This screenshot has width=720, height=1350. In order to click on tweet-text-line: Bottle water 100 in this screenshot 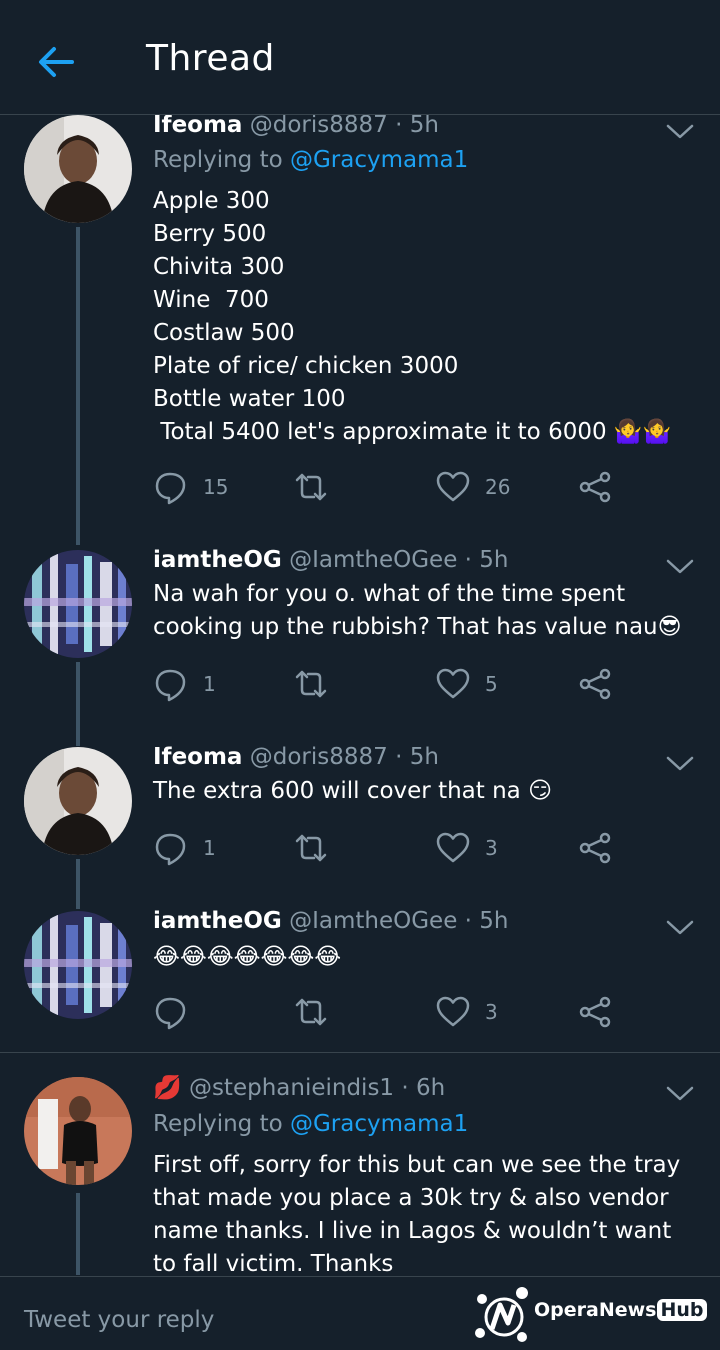, I will do `click(249, 399)`.